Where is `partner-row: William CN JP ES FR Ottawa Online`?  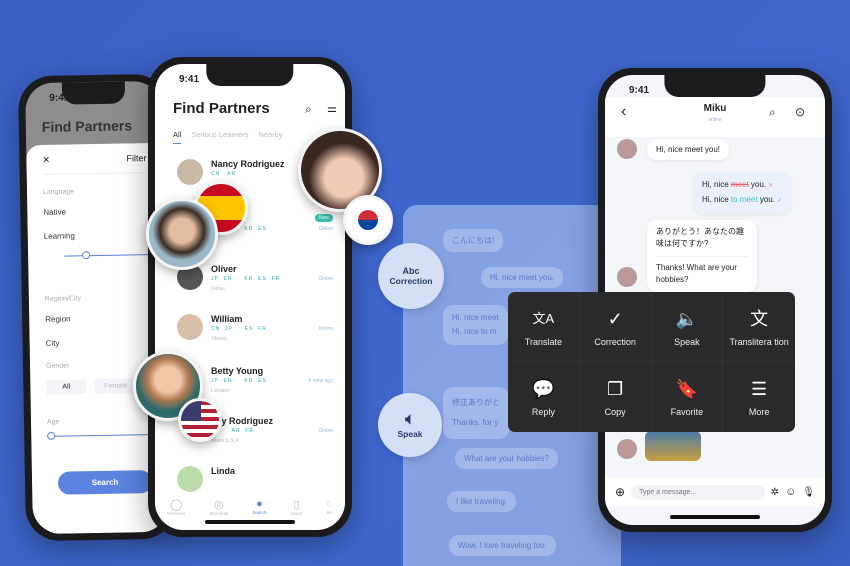
partner-row: William CN JP ES FR Ottawa Online is located at coordinates (257, 339).